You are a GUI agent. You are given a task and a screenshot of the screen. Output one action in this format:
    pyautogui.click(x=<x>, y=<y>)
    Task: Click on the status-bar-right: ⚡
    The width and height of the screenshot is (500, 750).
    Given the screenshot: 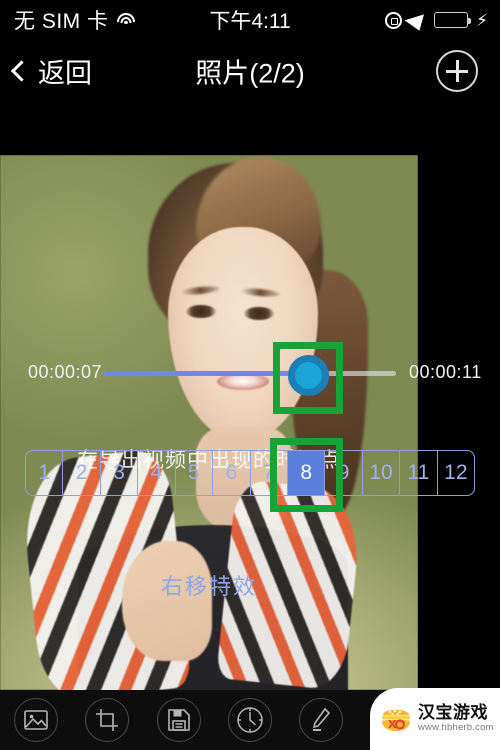 What is the action you would take?
    pyautogui.click(x=436, y=20)
    